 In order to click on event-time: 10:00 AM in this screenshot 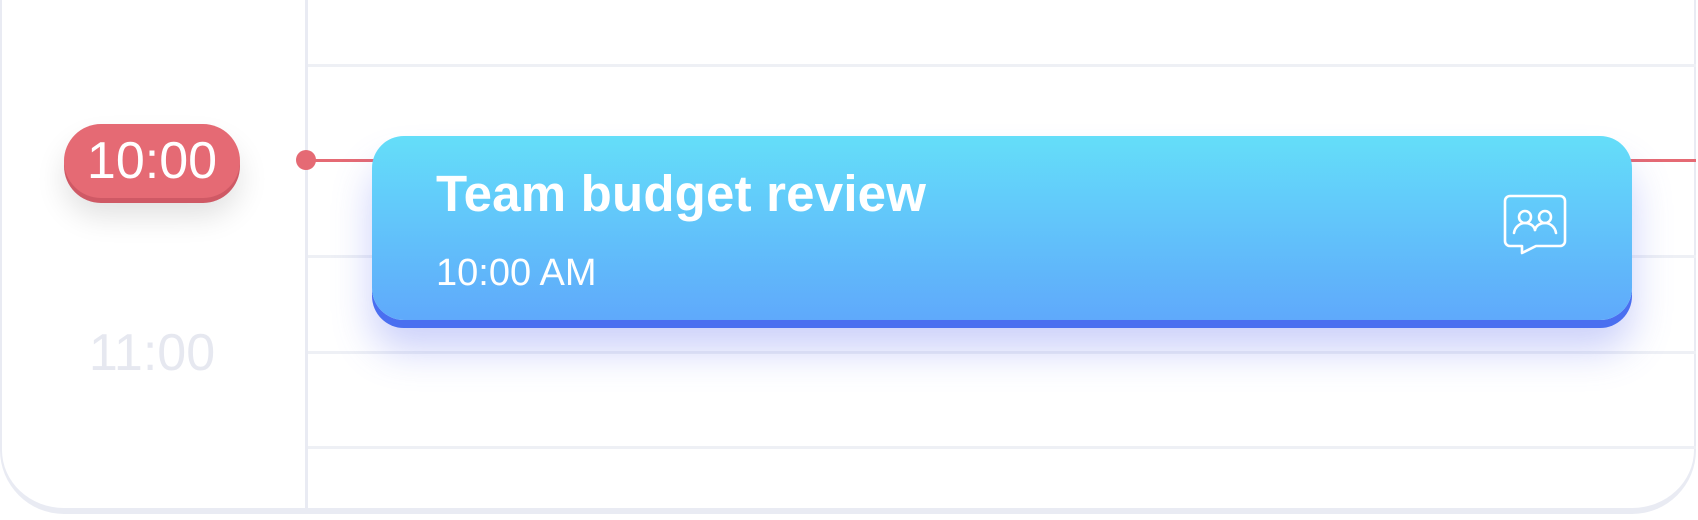, I will do `click(516, 273)`.